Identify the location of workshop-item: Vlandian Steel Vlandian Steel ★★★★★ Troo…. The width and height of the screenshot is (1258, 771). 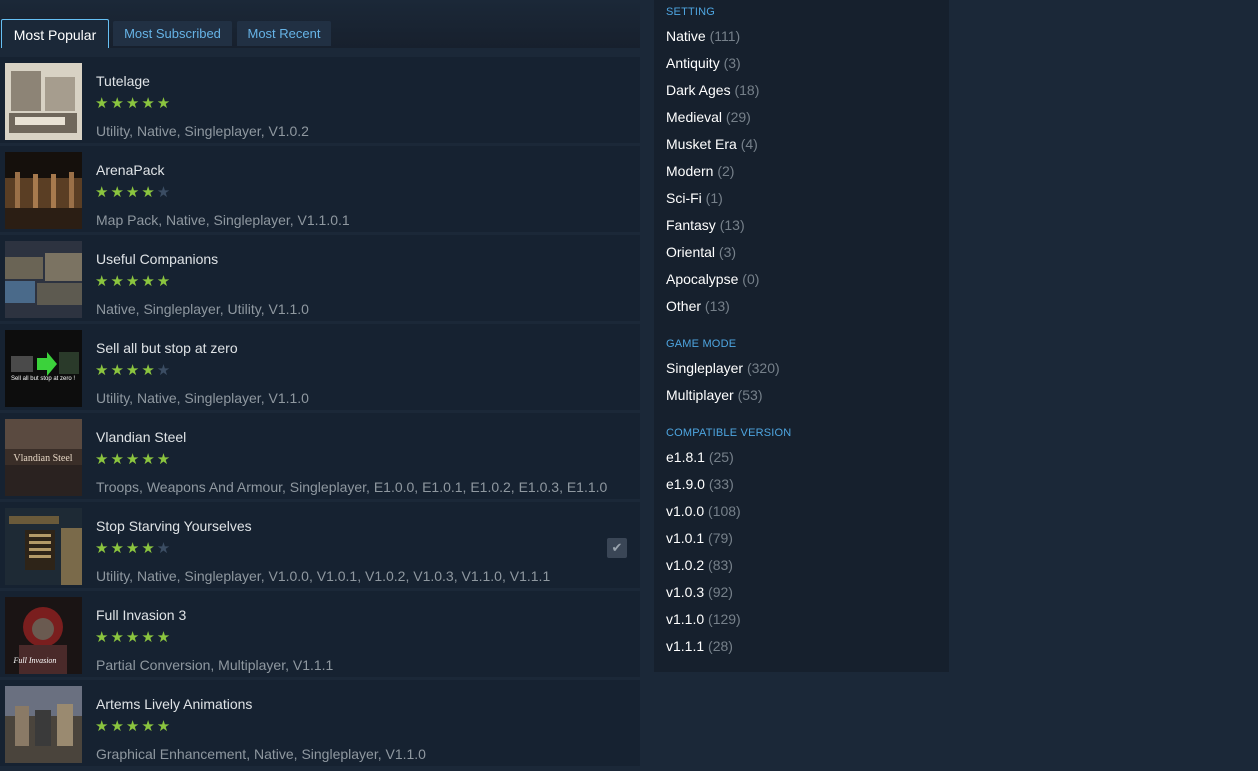
(320, 456).